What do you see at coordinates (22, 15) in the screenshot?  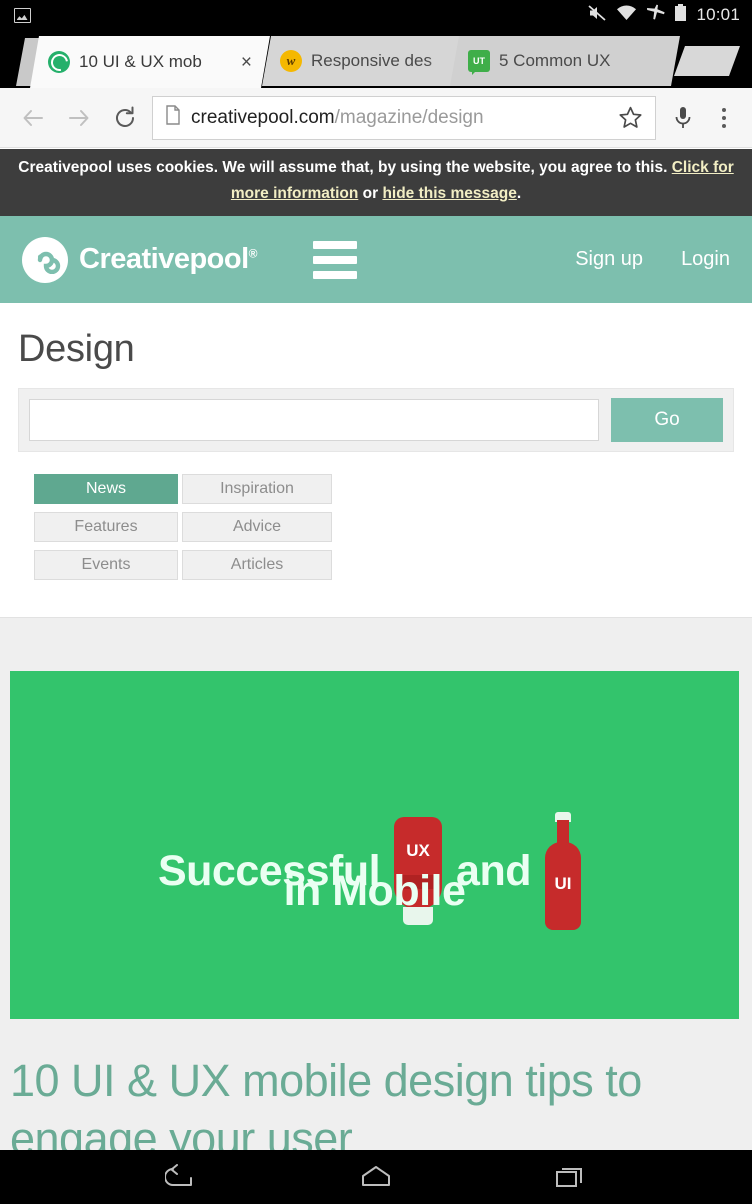 I see `screenshot-icon` at bounding box center [22, 15].